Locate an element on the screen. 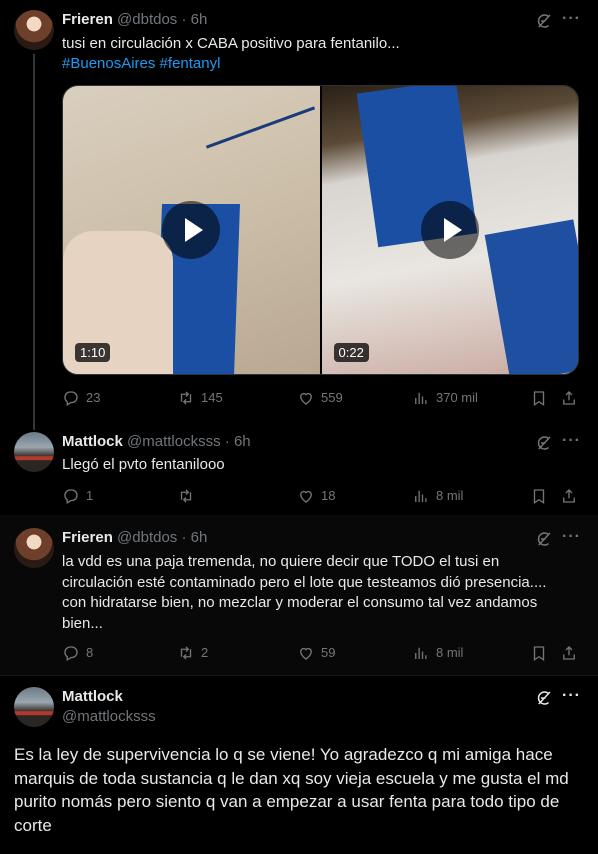 This screenshot has height=854, width=598. video-2: 0:22 is located at coordinates (449, 230).